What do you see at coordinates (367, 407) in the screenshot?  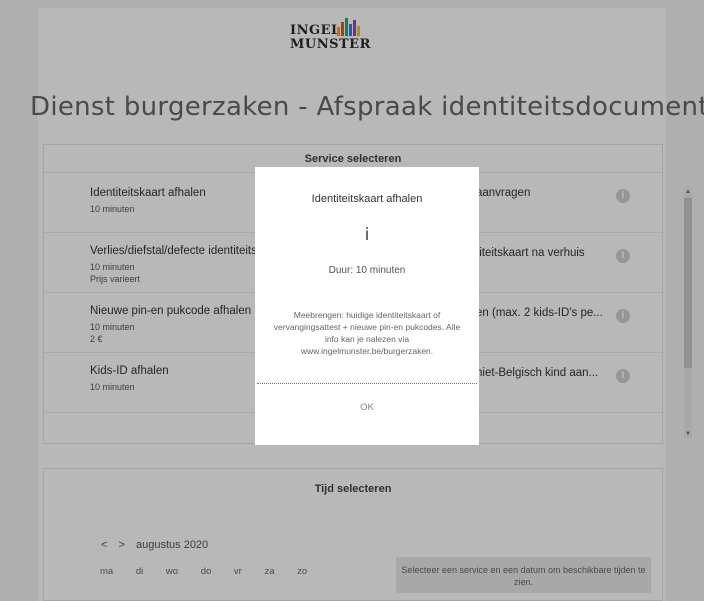 I see `ok-button: OK` at bounding box center [367, 407].